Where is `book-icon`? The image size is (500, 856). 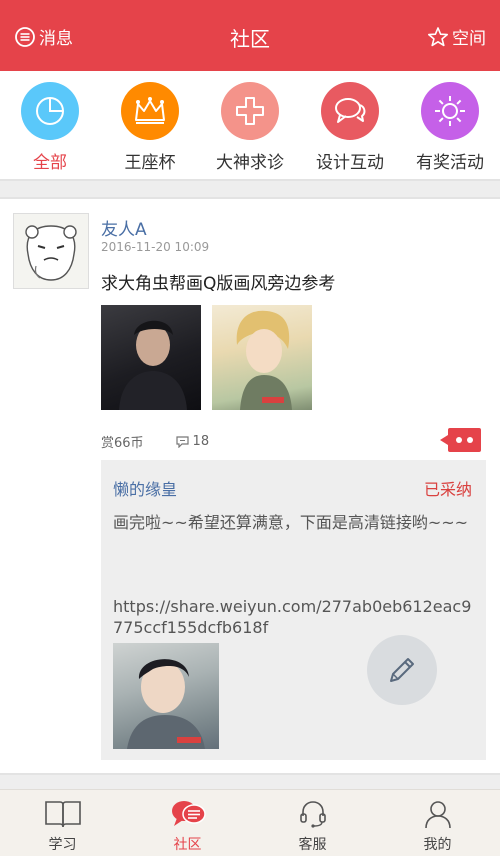
book-icon is located at coordinates (63, 814).